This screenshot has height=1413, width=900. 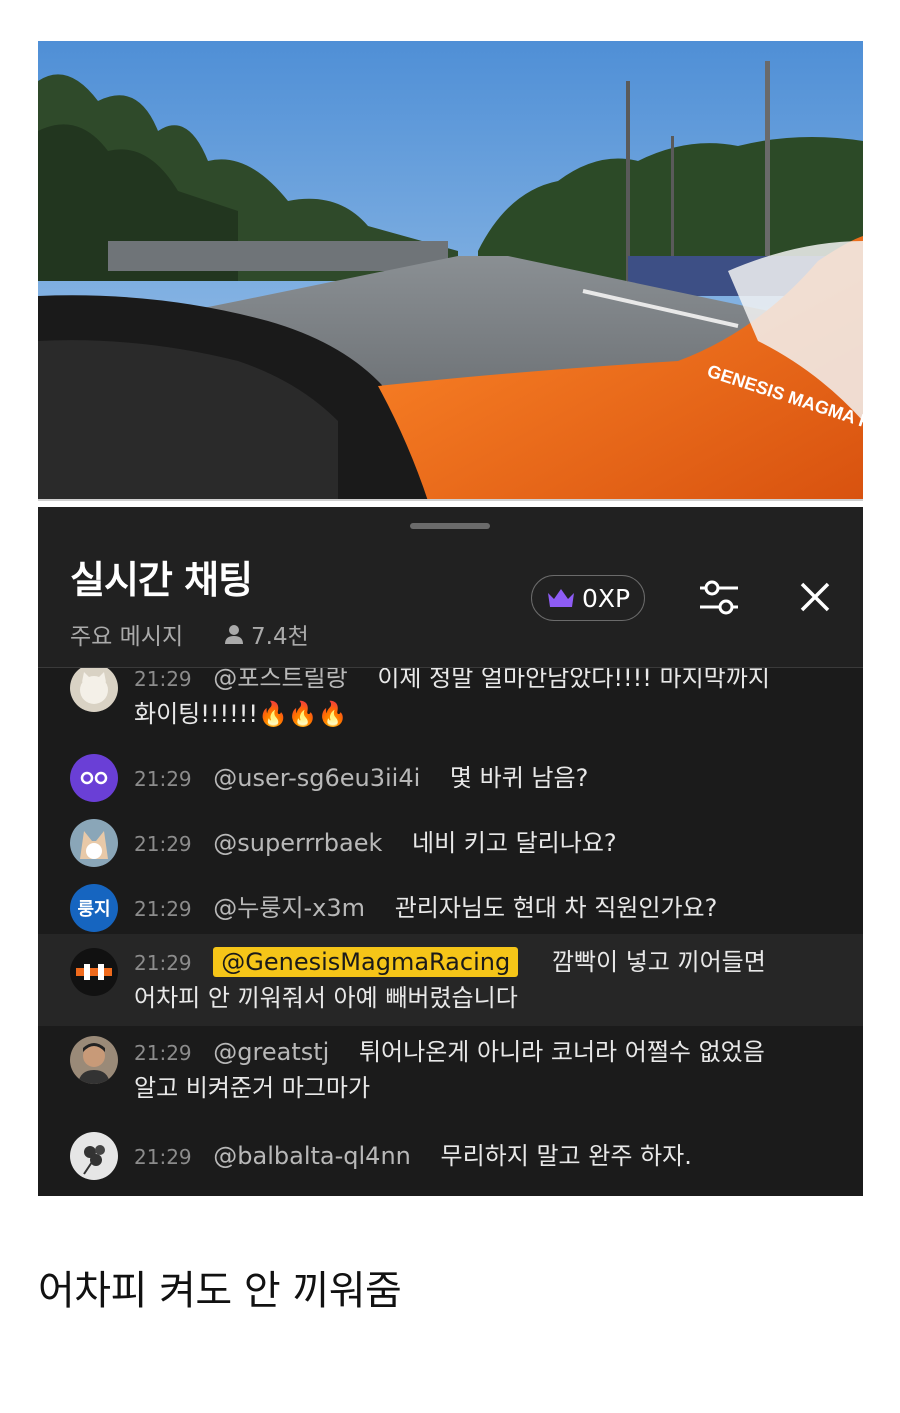 What do you see at coordinates (316, 778) in the screenshot?
I see `message-author: @user-sg6eu3ii4i` at bounding box center [316, 778].